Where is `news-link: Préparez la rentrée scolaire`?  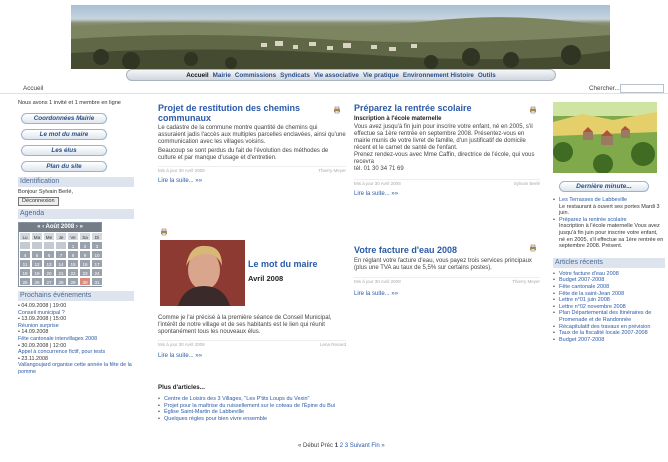
news-link: Préparez la rentrée scolaire is located at coordinates (609, 220).